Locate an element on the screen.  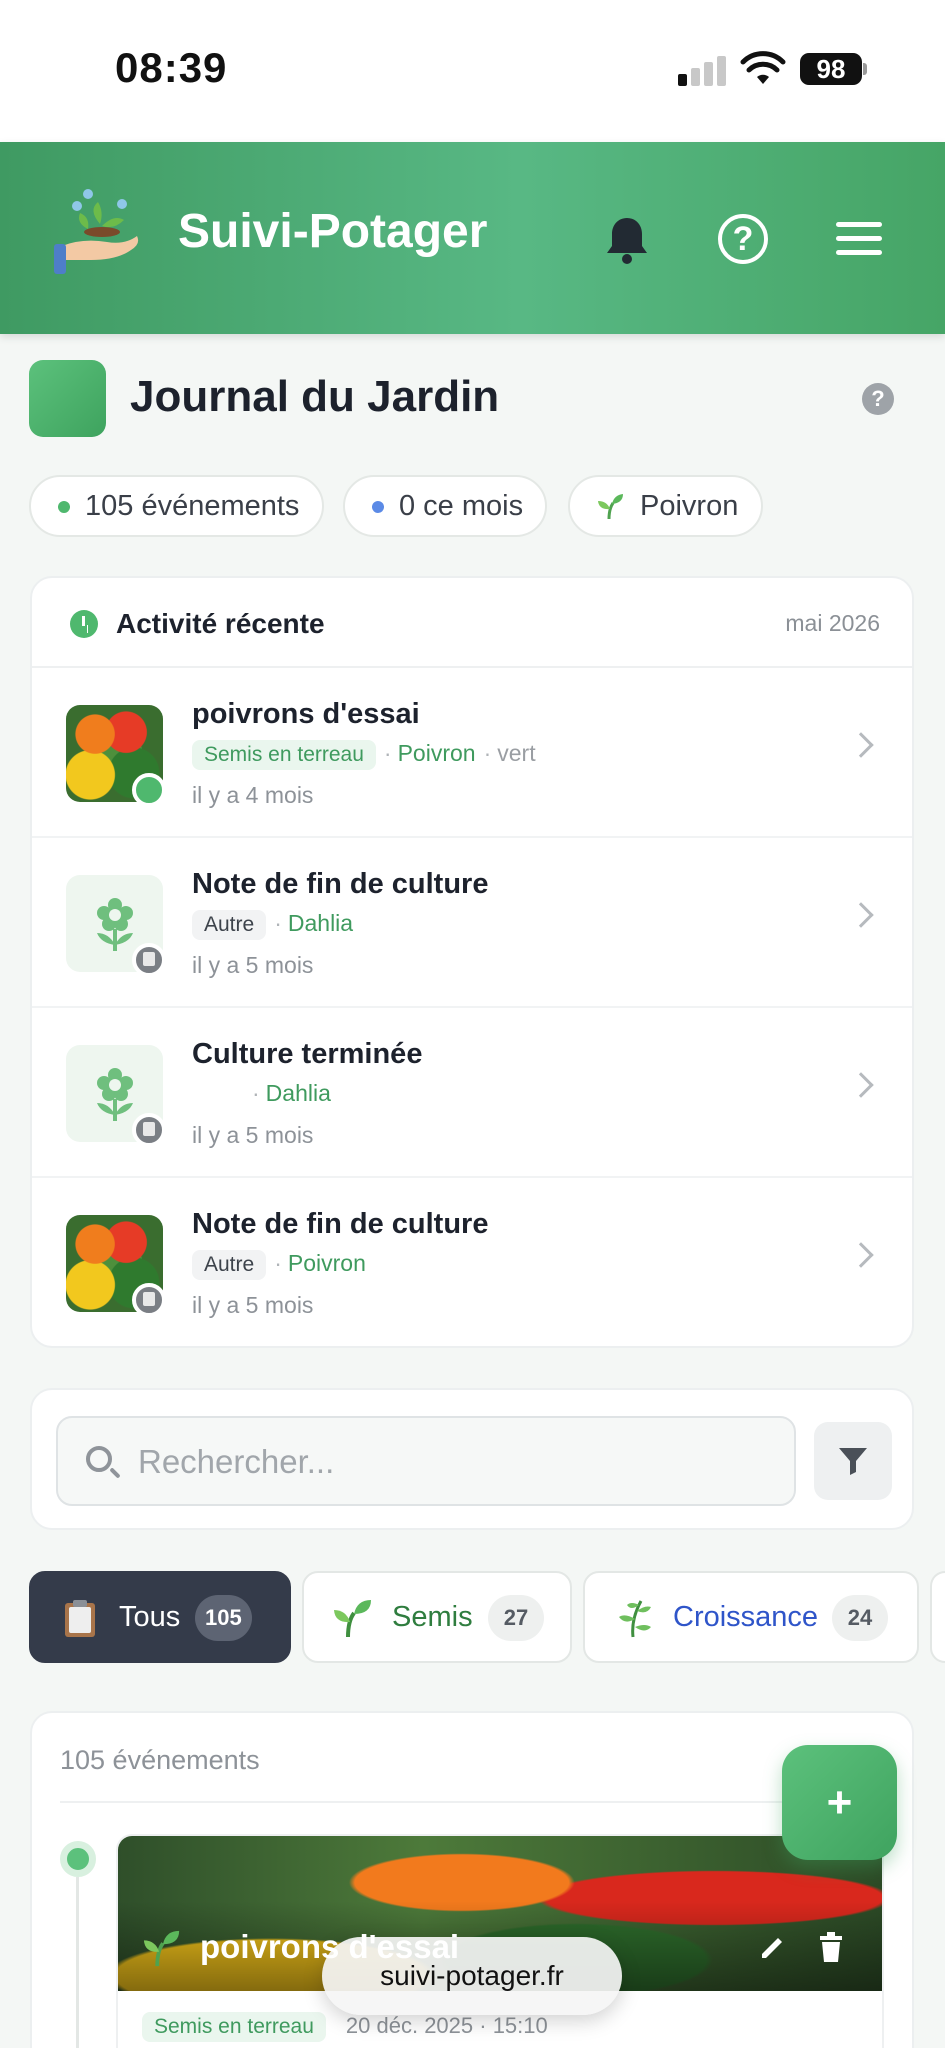
search-icon is located at coordinates (99, 1459).